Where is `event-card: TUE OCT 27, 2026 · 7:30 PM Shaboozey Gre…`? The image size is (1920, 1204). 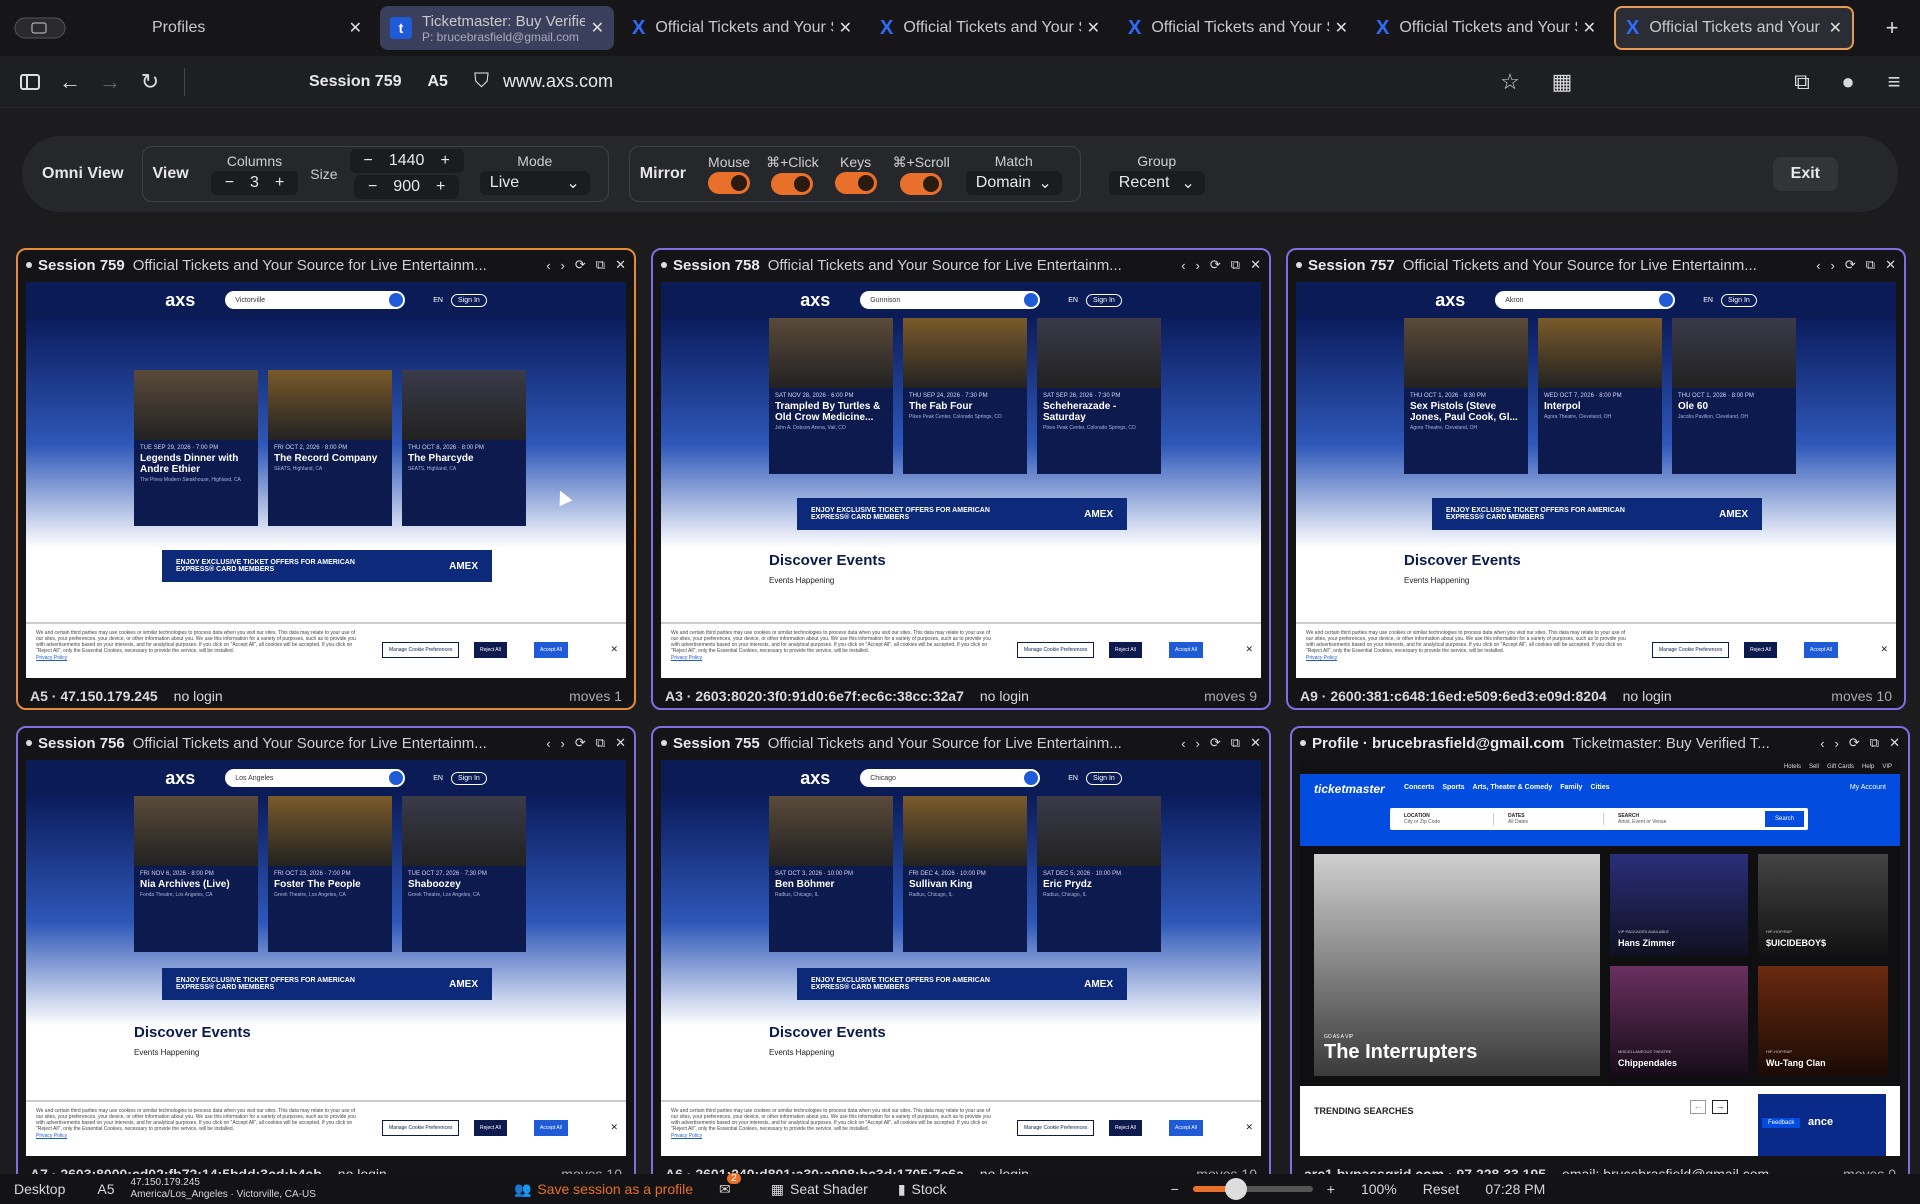
event-card: TUE OCT 27, 2026 · 7:30 PM Shaboozey Gre… is located at coordinates (464, 874).